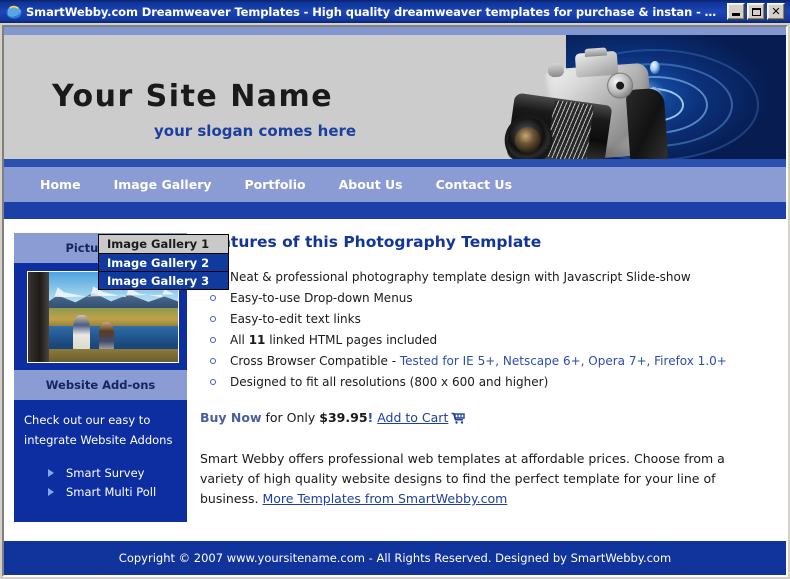  What do you see at coordinates (458, 419) in the screenshot?
I see `shopping-cart-icon` at bounding box center [458, 419].